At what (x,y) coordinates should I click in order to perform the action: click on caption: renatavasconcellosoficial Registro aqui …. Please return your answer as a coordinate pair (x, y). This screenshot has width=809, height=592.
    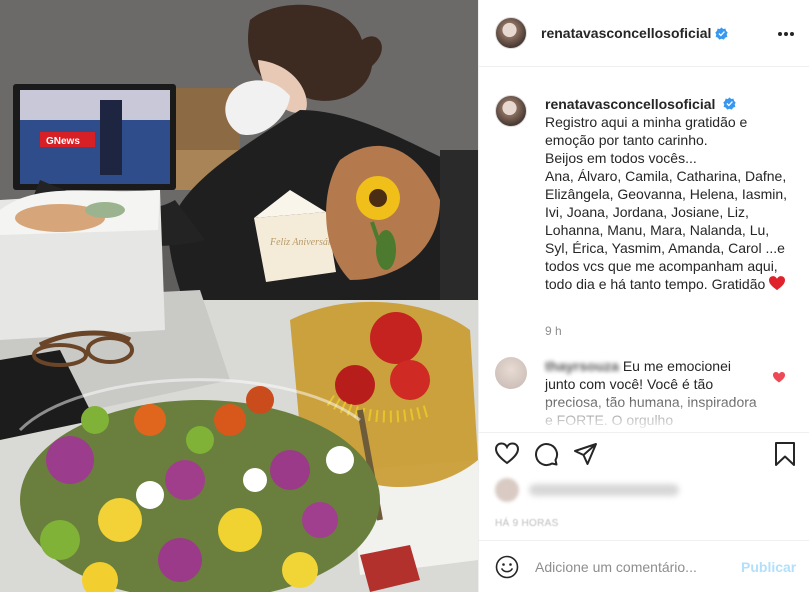
    Looking at the image, I should click on (645, 194).